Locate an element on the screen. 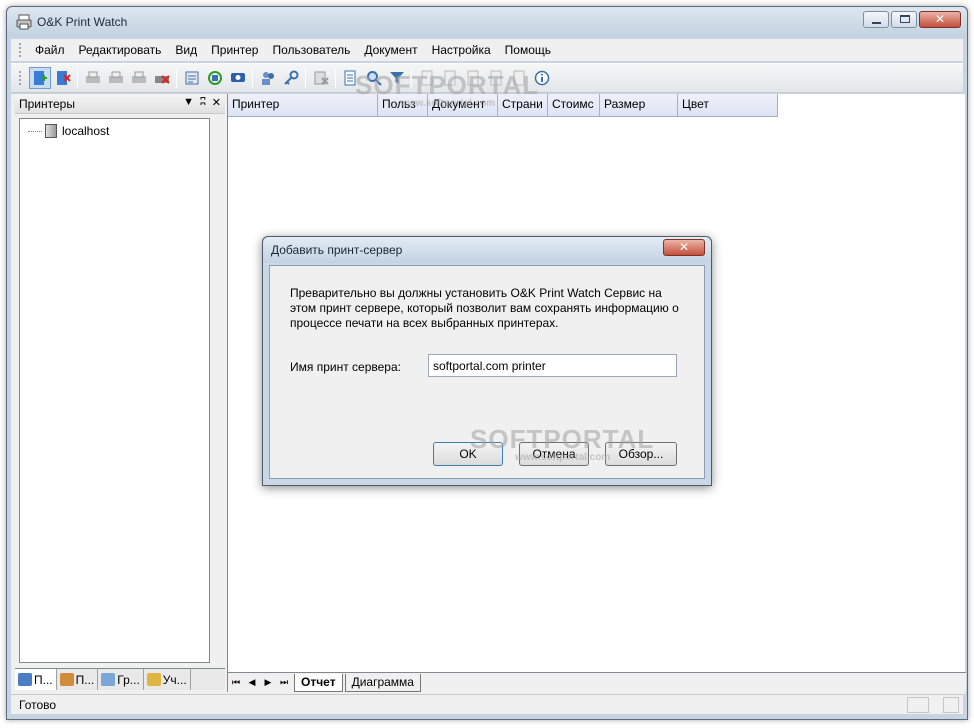  edit-printer-button is located at coordinates (116, 78).